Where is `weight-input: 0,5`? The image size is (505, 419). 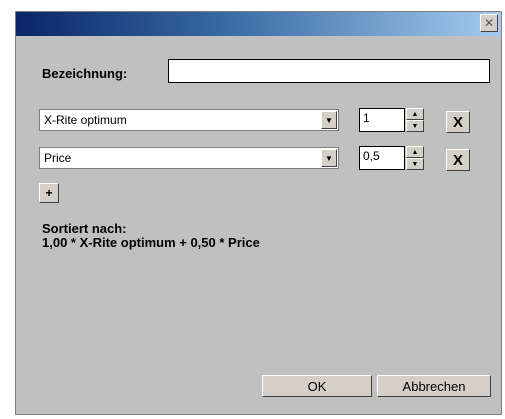 weight-input: 0,5 is located at coordinates (382, 158).